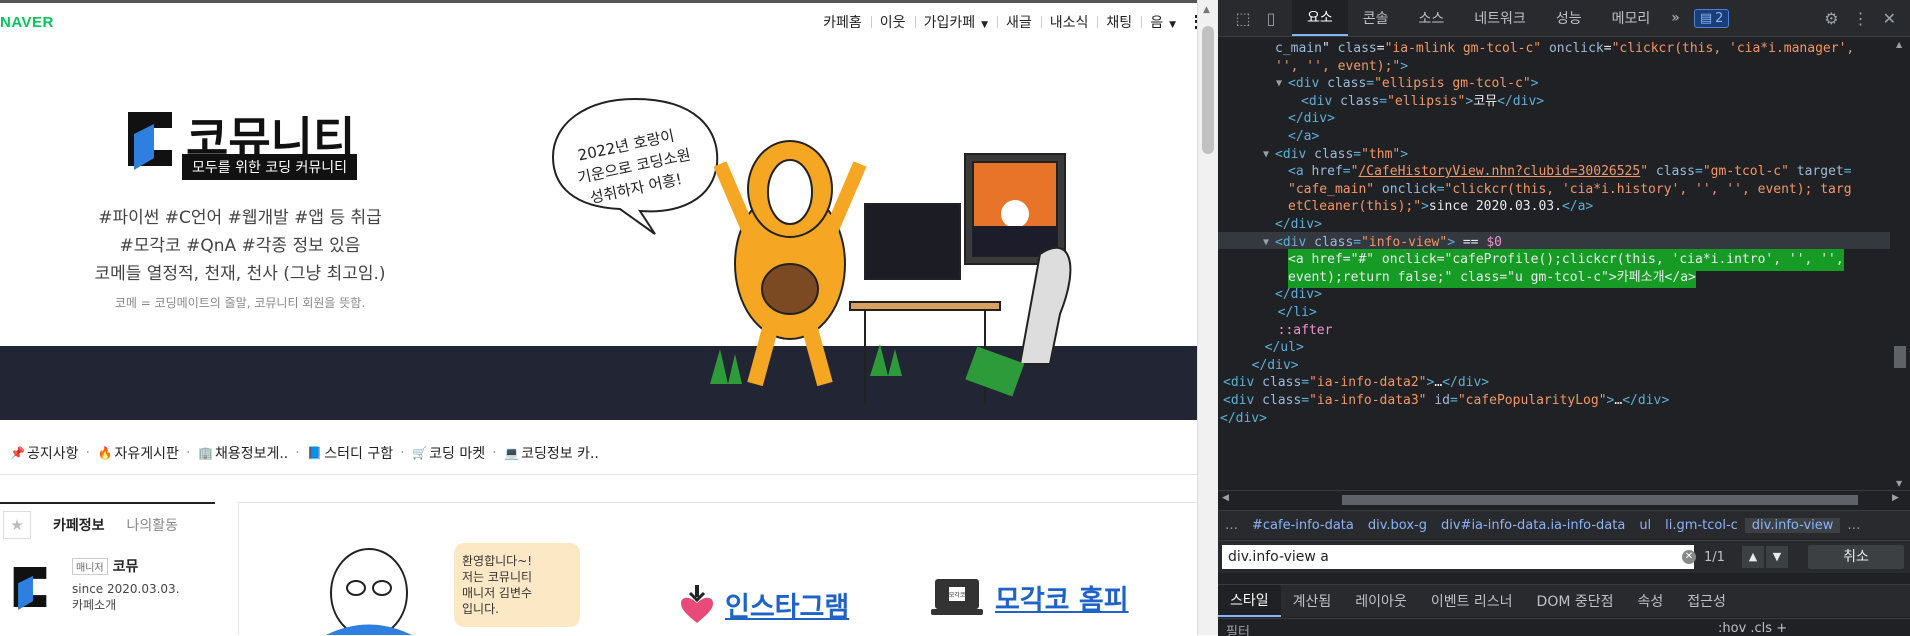  Describe the element at coordinates (1381, 601) in the screenshot. I see `tab-layout: 레이아웃` at that location.